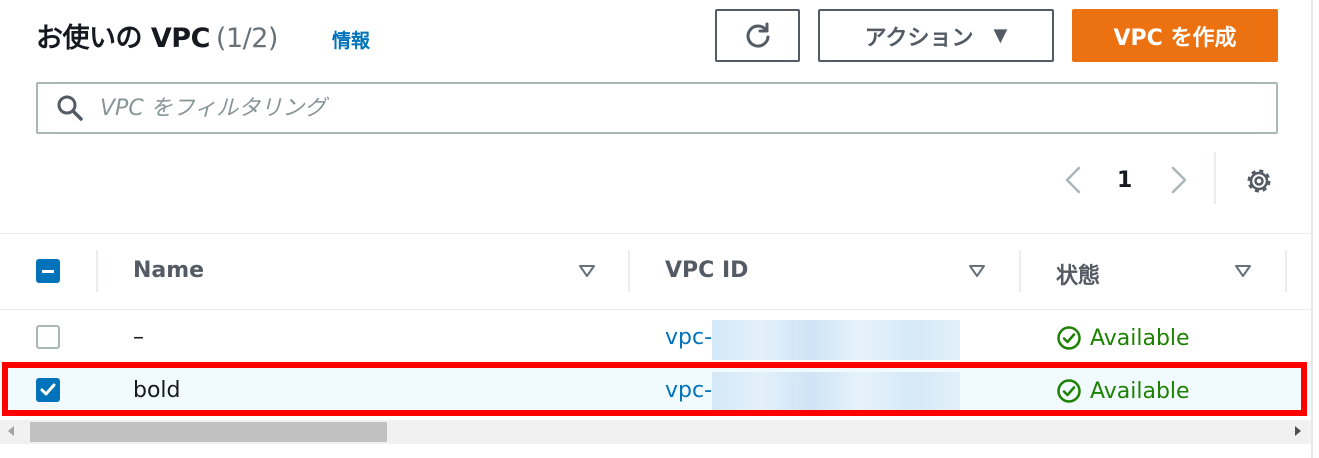 The width and height of the screenshot is (1319, 458). I want to click on actions-dropdown-button: アクション ▼, so click(936, 35).